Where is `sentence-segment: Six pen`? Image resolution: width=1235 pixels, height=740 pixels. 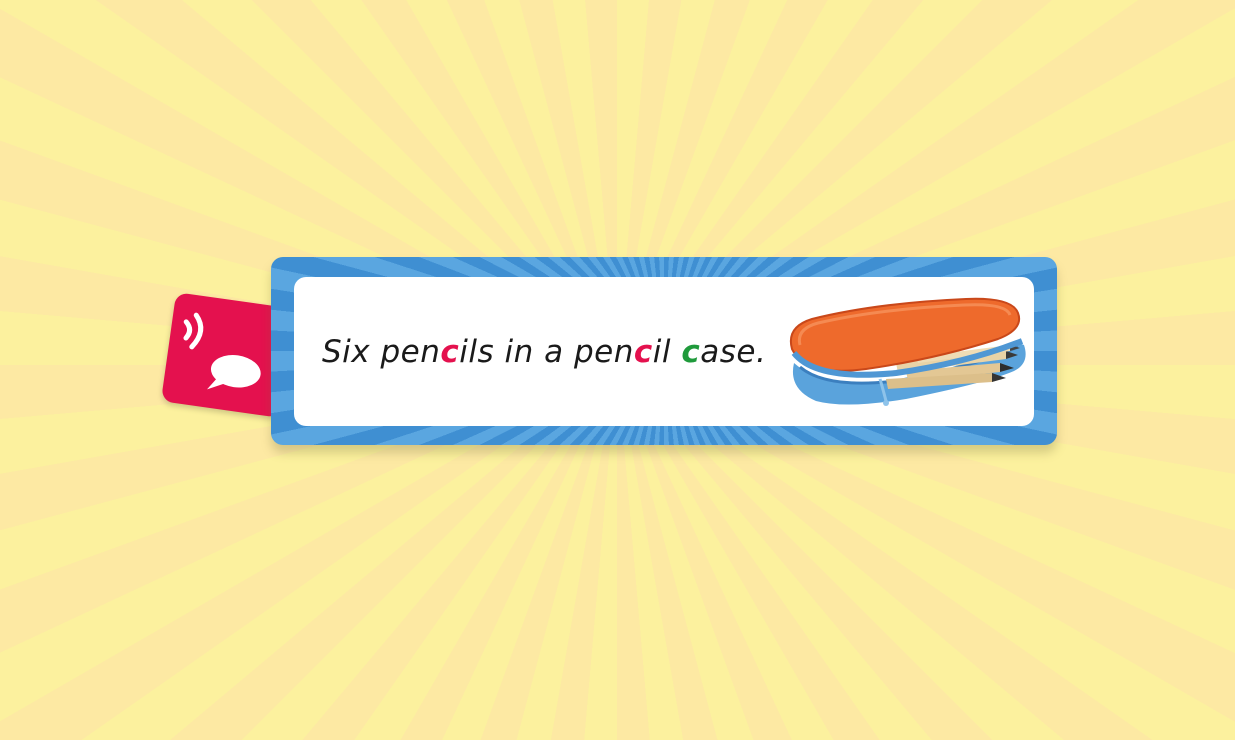
sentence-segment: Six pen is located at coordinates (381, 351).